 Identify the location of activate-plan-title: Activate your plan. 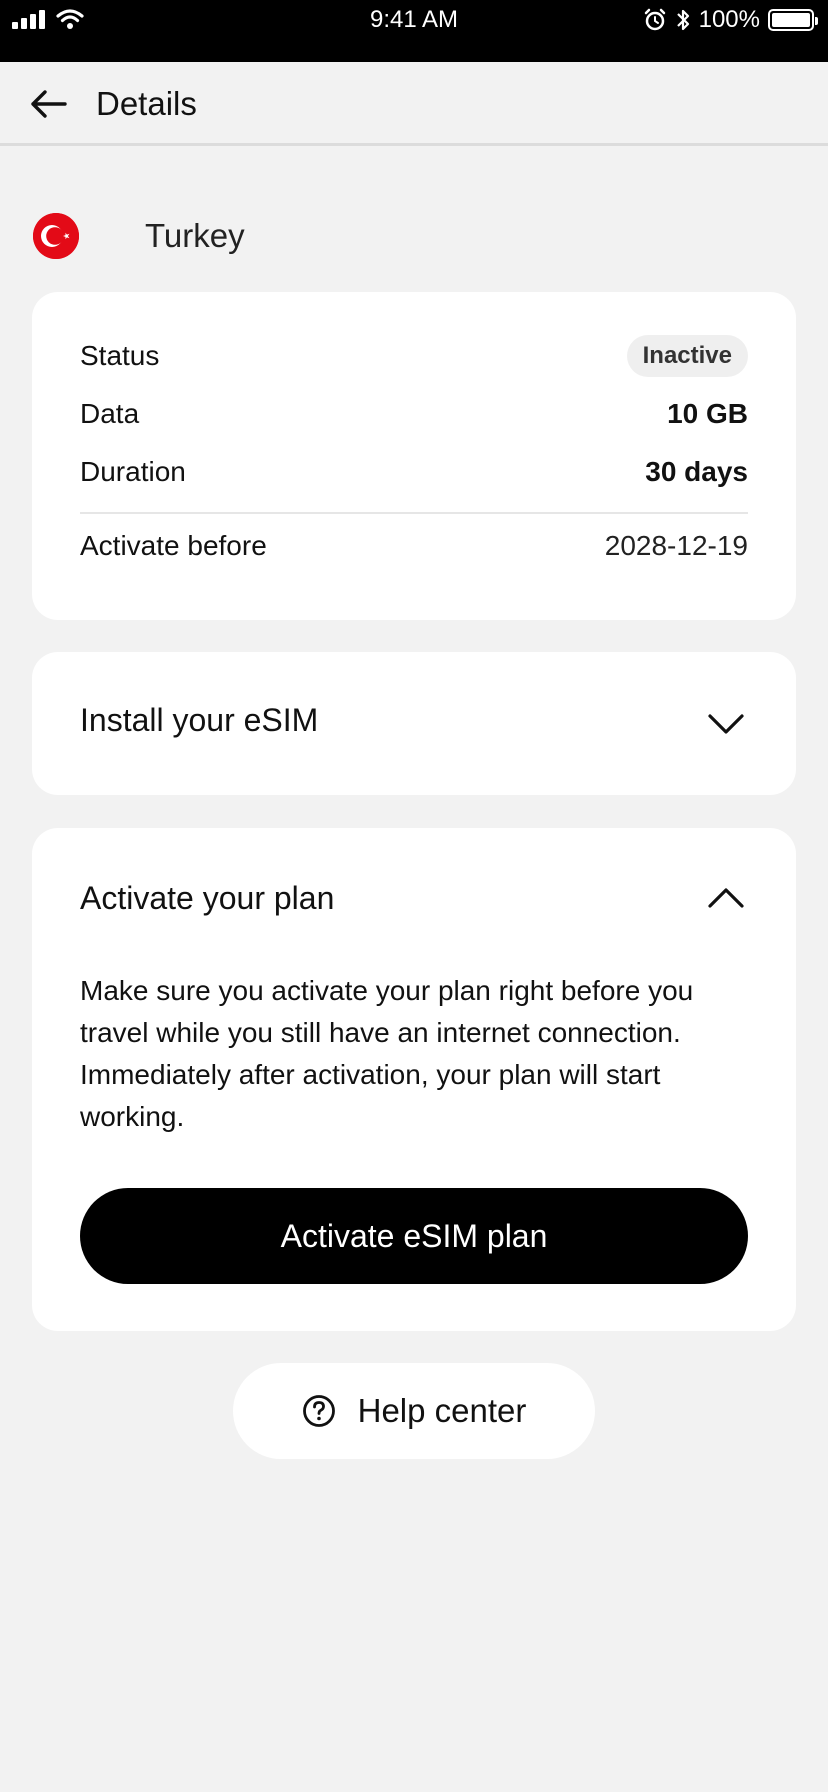
(207, 898).